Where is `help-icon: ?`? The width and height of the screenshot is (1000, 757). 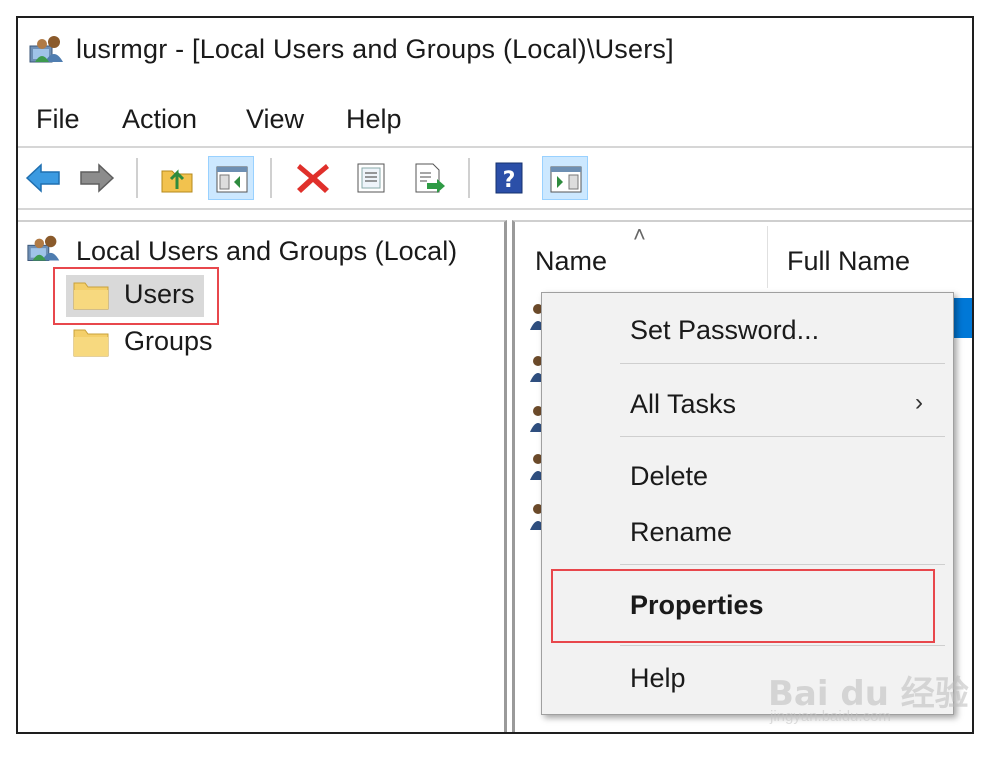 help-icon: ? is located at coordinates (509, 178).